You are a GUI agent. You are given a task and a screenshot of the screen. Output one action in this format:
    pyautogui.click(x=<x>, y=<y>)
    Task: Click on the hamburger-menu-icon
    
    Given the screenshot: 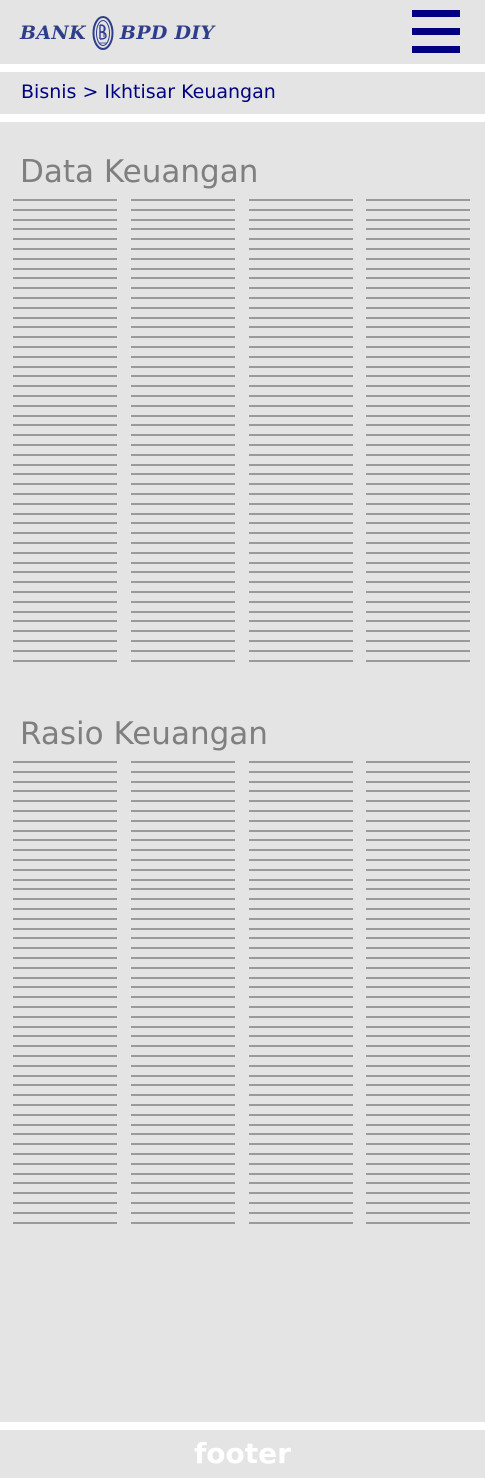 What is the action you would take?
    pyautogui.click(x=436, y=32)
    